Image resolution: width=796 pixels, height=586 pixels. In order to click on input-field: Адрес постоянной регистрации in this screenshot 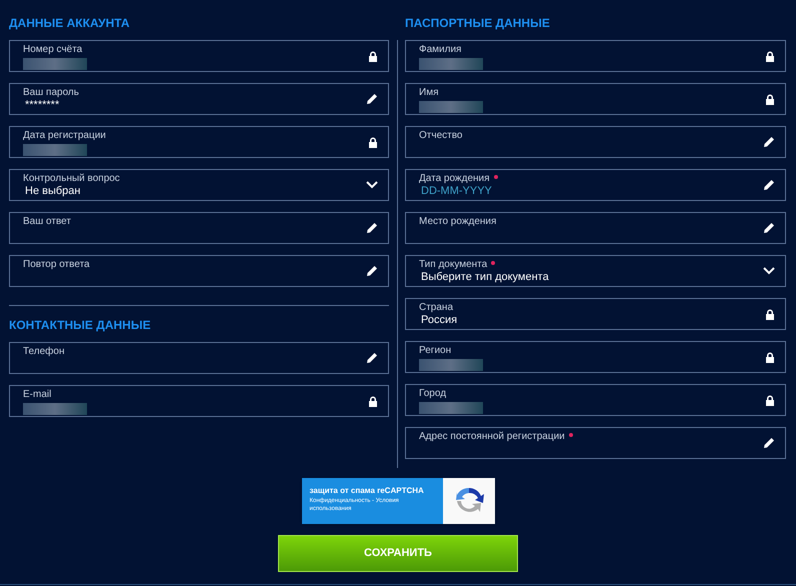, I will do `click(595, 443)`.